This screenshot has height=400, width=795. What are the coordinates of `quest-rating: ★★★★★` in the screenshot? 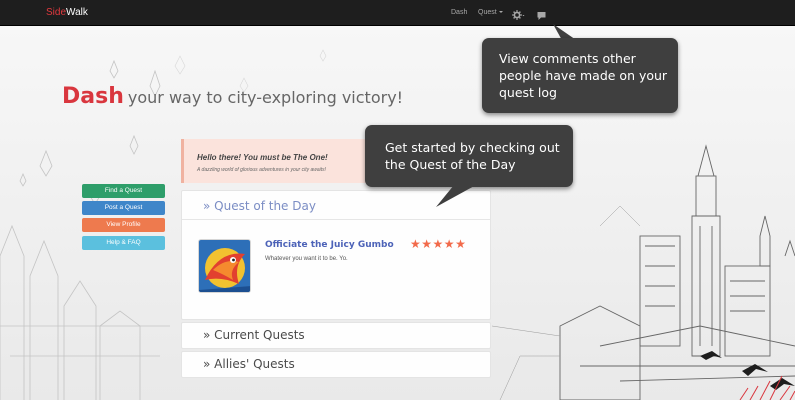 It's located at (438, 244).